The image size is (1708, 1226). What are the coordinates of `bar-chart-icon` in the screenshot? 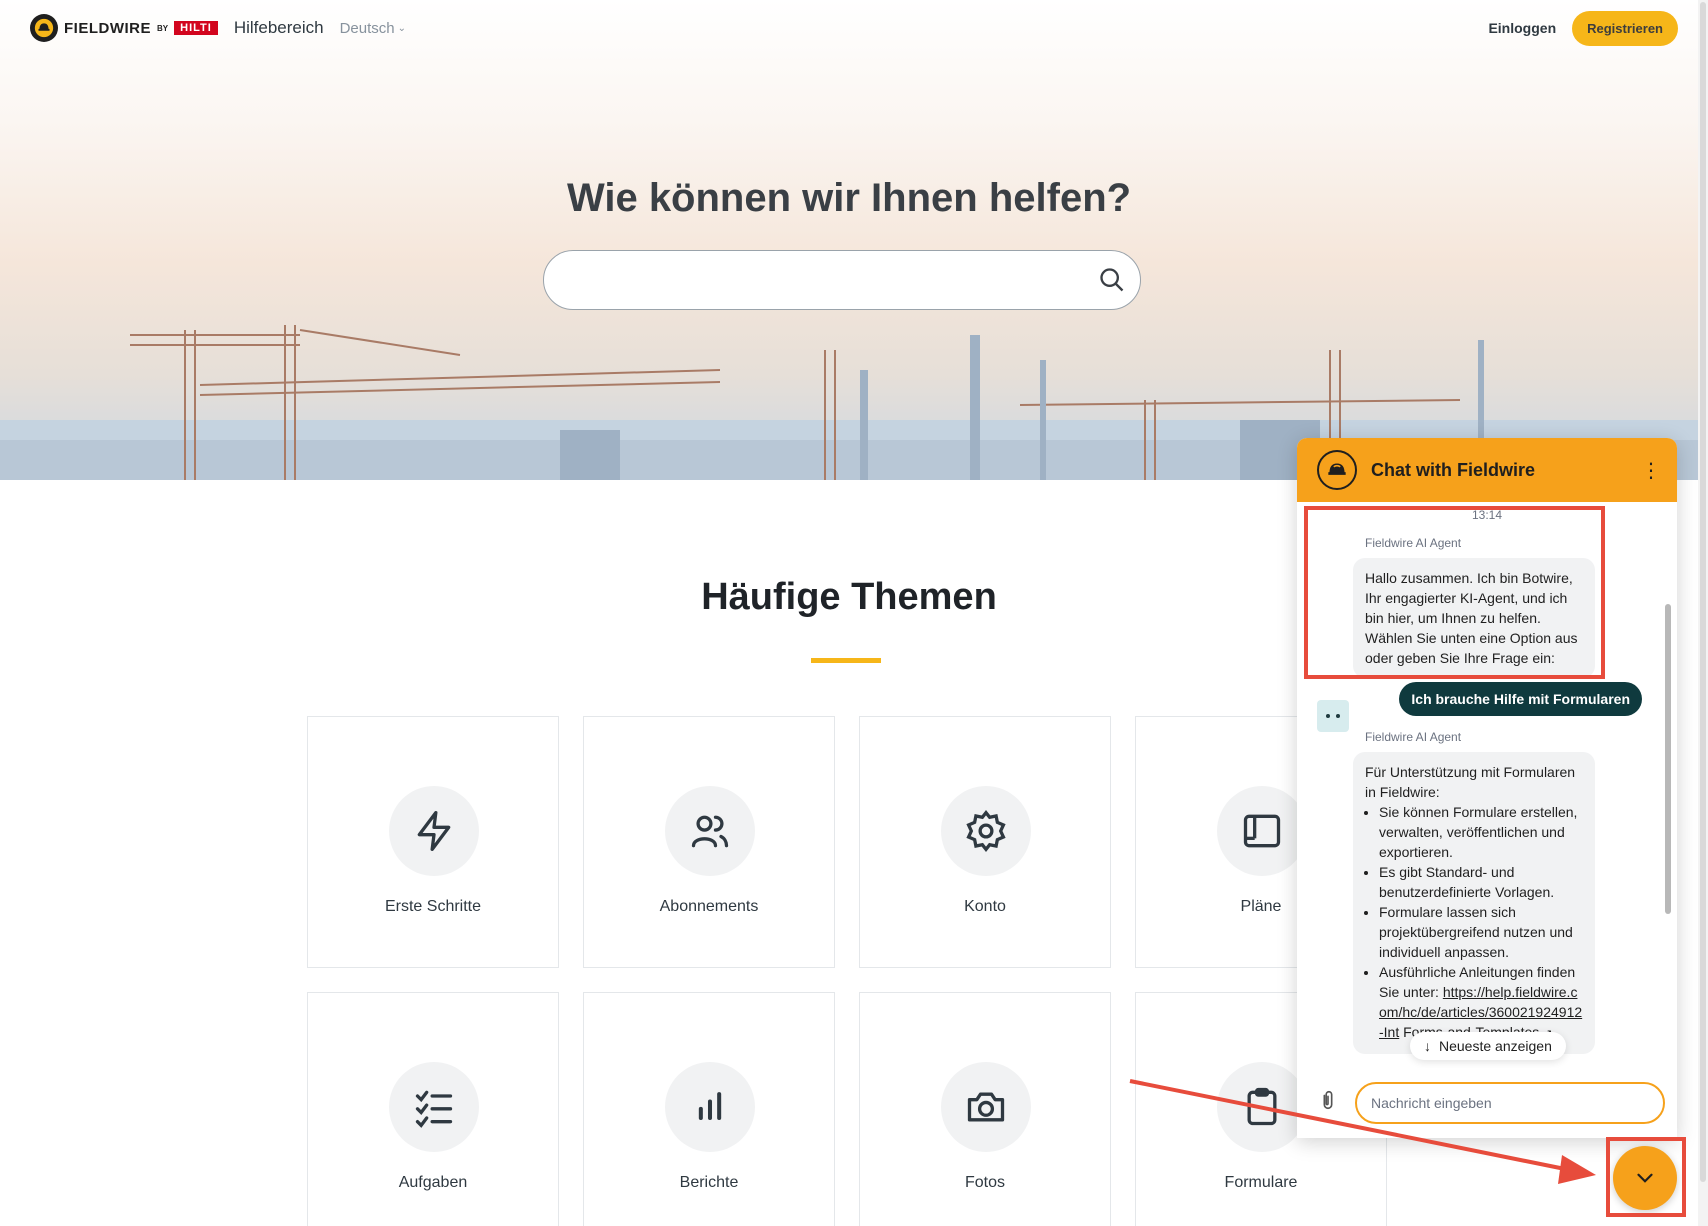 It's located at (710, 1107).